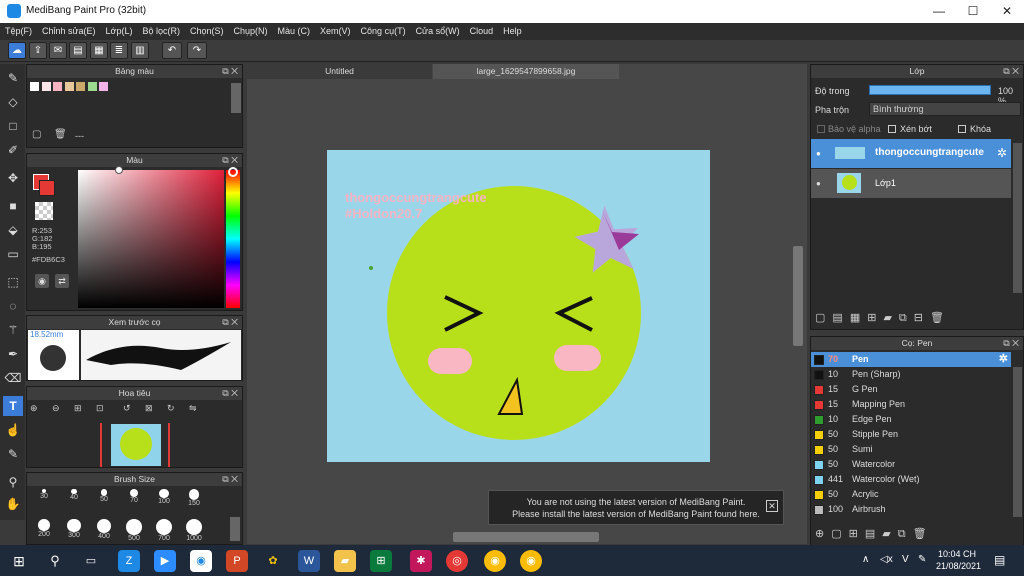  What do you see at coordinates (512, 31) in the screenshot?
I see `menu-help: Help` at bounding box center [512, 31].